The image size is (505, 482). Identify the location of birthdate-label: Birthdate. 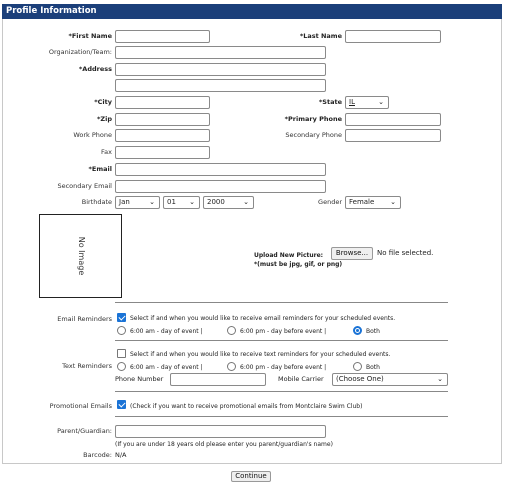
(96, 202).